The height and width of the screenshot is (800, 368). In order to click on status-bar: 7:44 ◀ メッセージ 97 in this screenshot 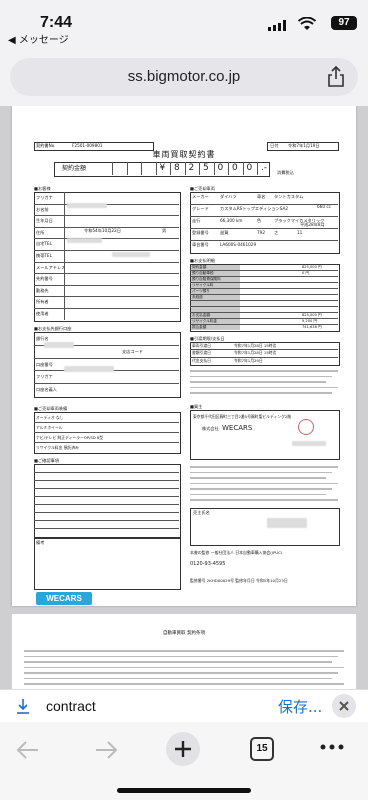, I will do `click(184, 23)`.